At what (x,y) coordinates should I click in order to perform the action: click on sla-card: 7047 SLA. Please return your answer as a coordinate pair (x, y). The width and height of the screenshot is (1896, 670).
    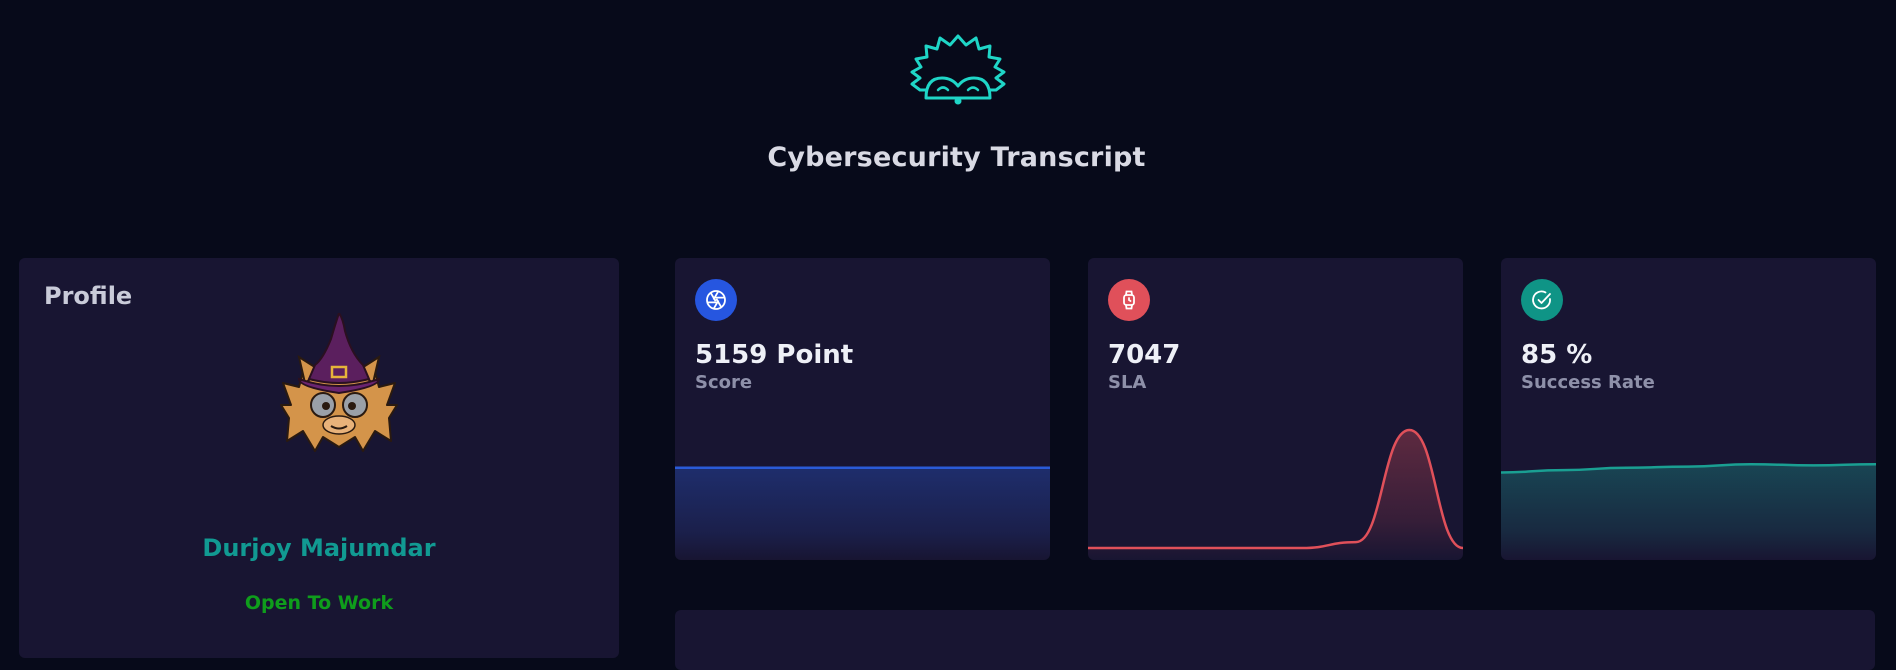
    Looking at the image, I should click on (1275, 409).